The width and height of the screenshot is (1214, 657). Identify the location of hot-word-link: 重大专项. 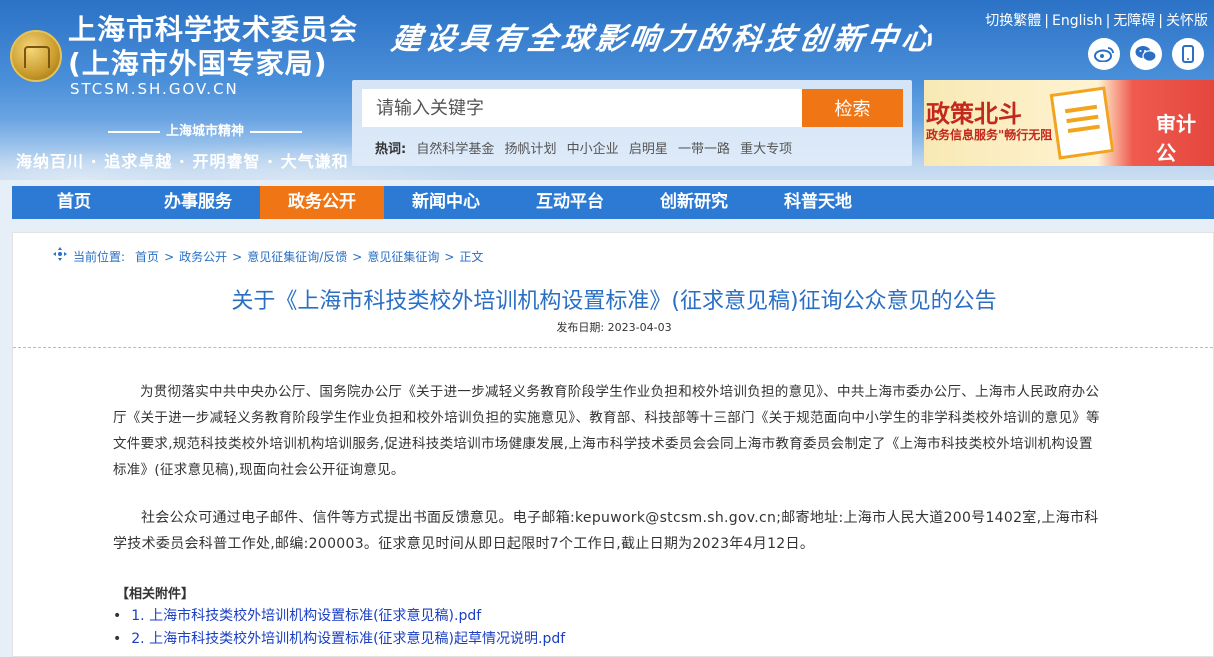
(766, 149).